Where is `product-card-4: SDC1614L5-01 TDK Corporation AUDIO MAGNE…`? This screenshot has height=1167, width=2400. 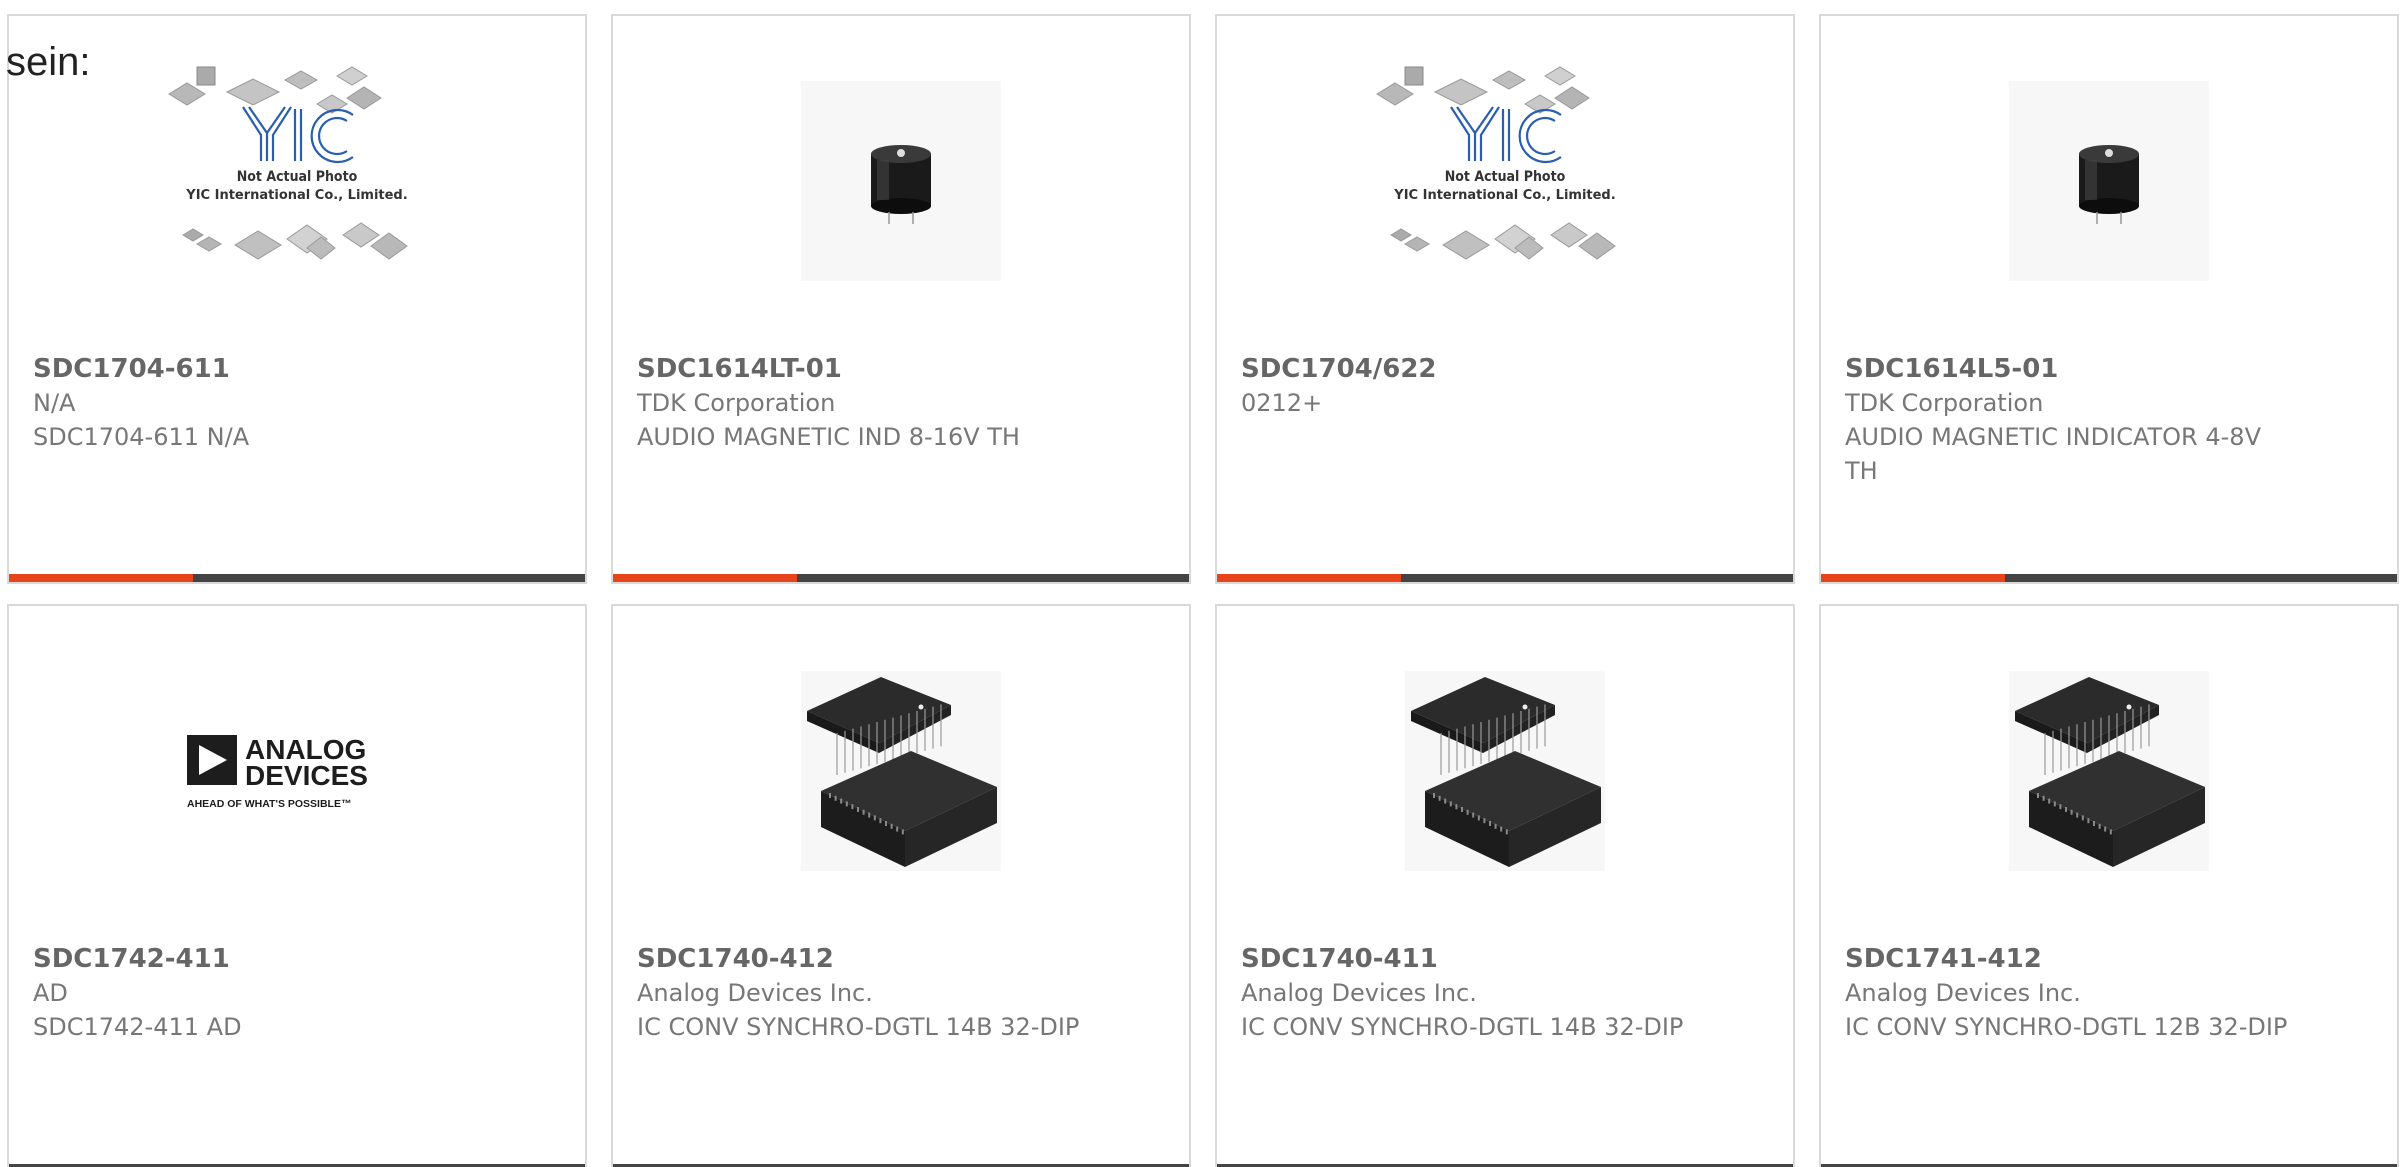 product-card-4: SDC1614L5-01 TDK Corporation AUDIO MAGNE… is located at coordinates (2109, 299).